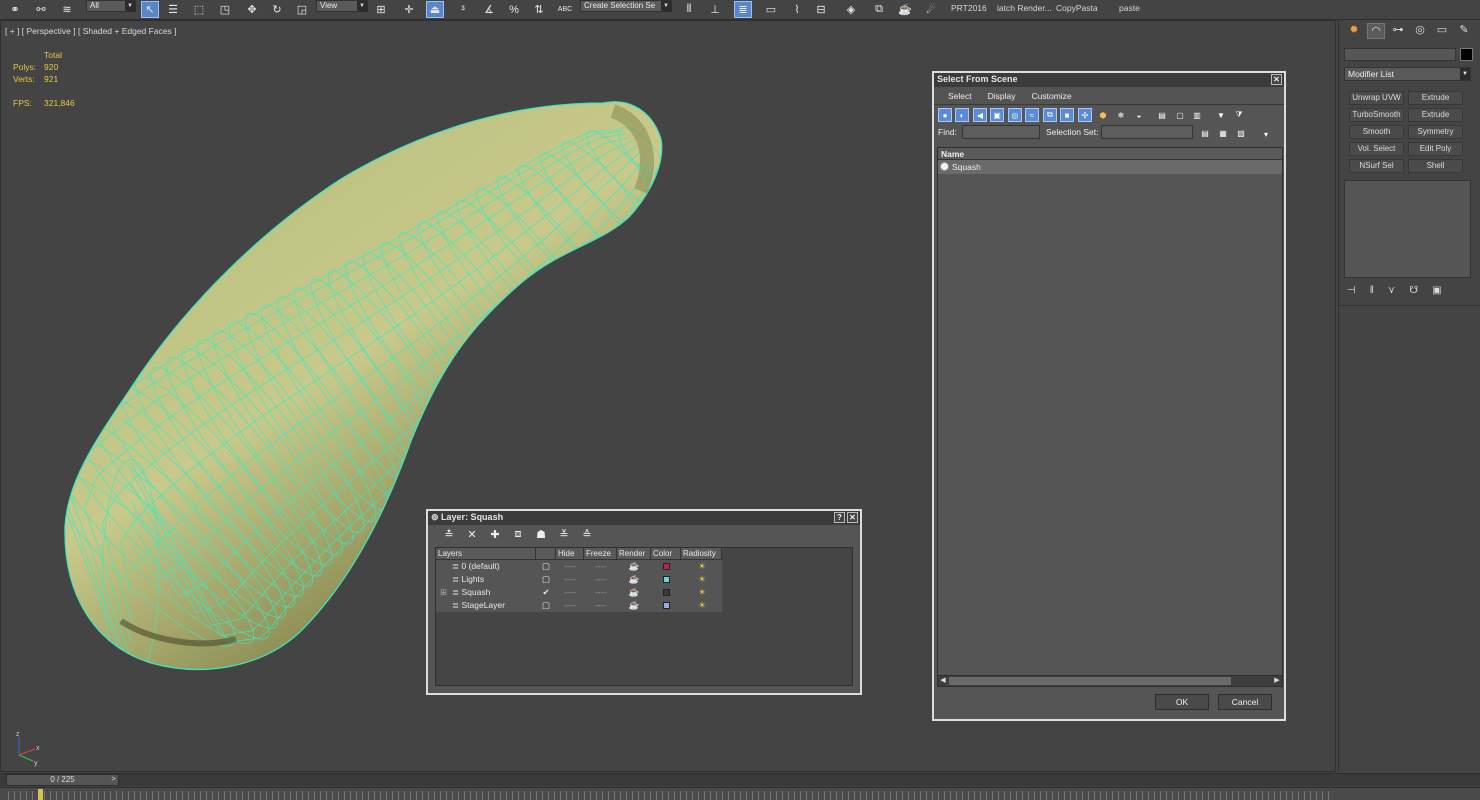 The height and width of the screenshot is (800, 1480). What do you see at coordinates (1376, 132) in the screenshot?
I see `modifier-button: Smooth` at bounding box center [1376, 132].